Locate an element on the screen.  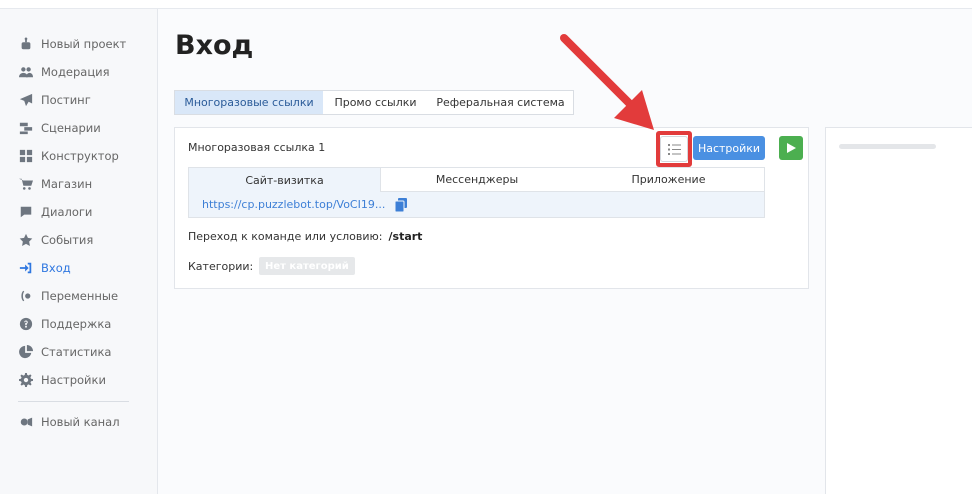
sidebar-item-label: Статистика is located at coordinates (76, 352).